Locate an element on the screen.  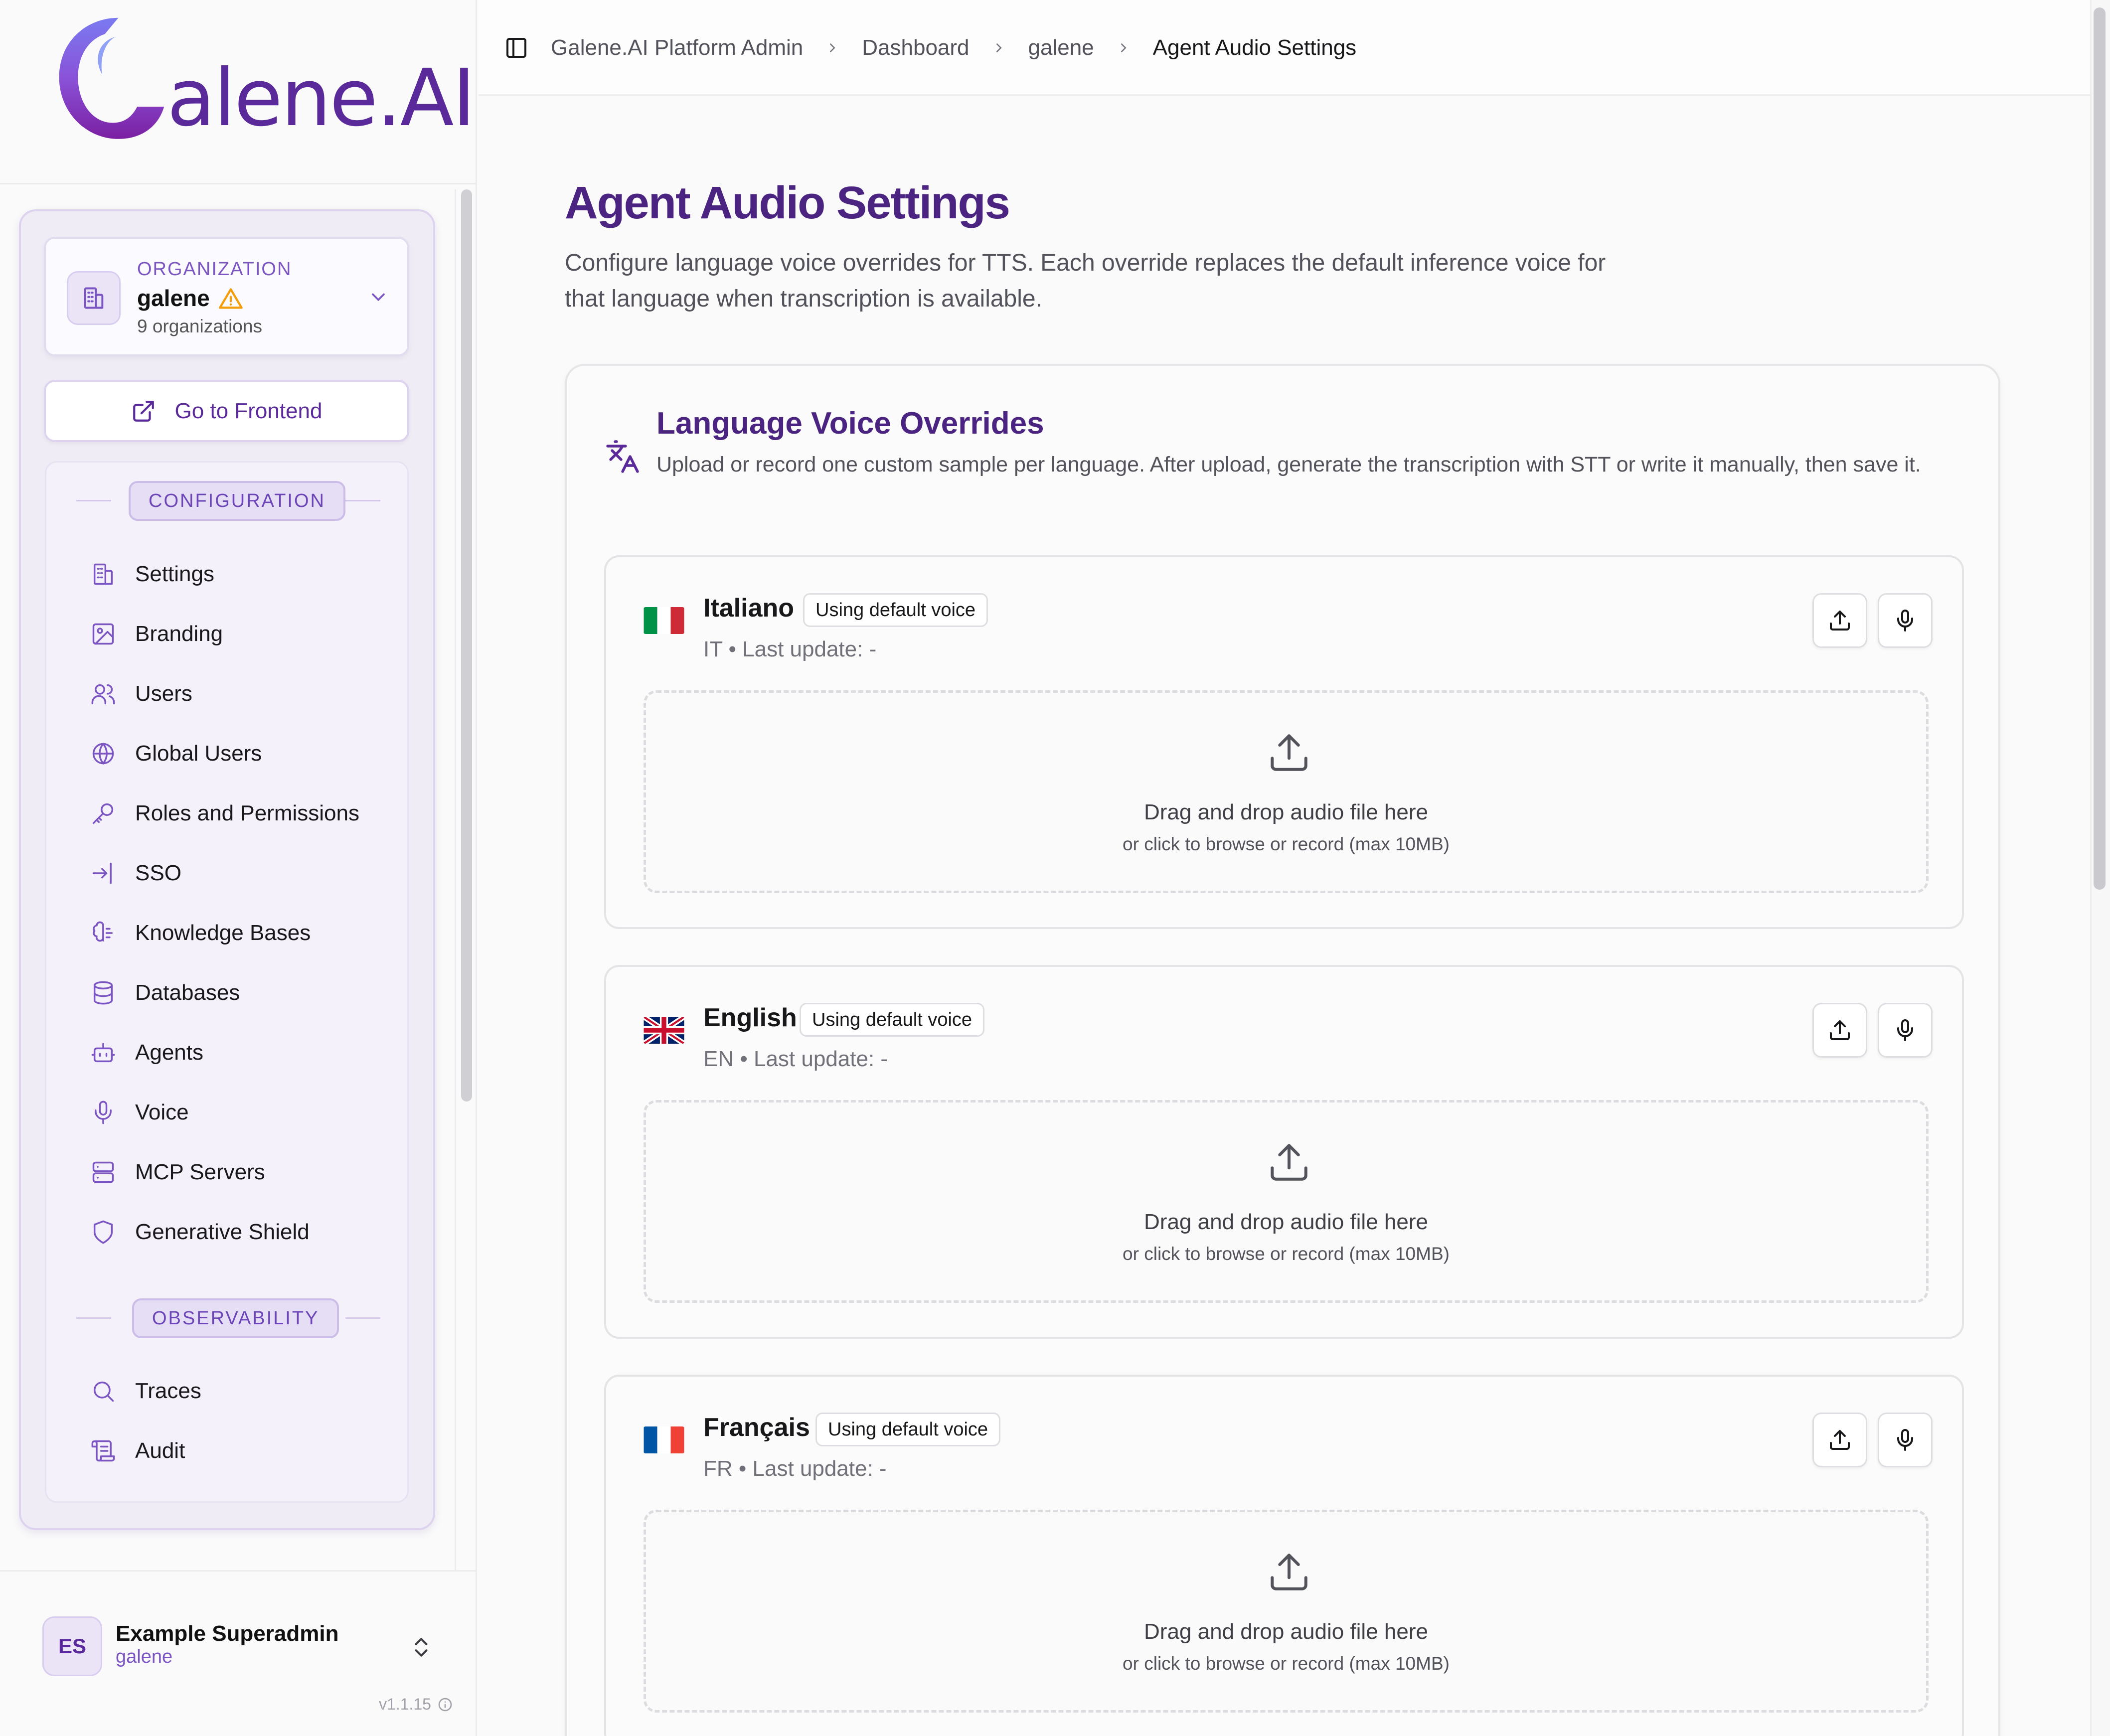
sidebar-item-label: Global Users is located at coordinates (198, 753).